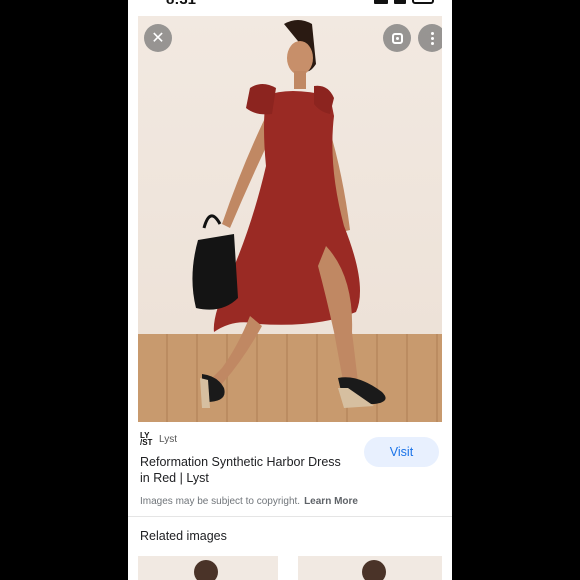 This screenshot has height=580, width=580. Describe the element at coordinates (381, 2) in the screenshot. I see `signal-icon` at that location.